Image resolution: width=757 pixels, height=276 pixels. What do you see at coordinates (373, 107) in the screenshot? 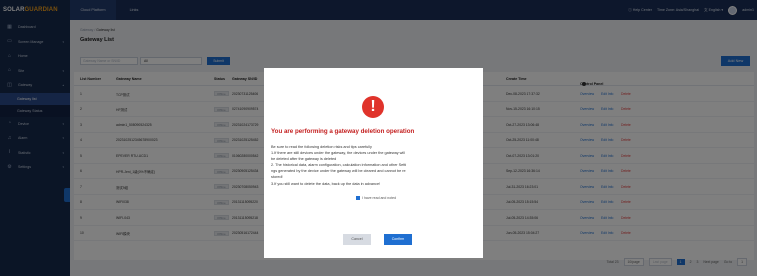
I see `warning-icon: !` at bounding box center [373, 107].